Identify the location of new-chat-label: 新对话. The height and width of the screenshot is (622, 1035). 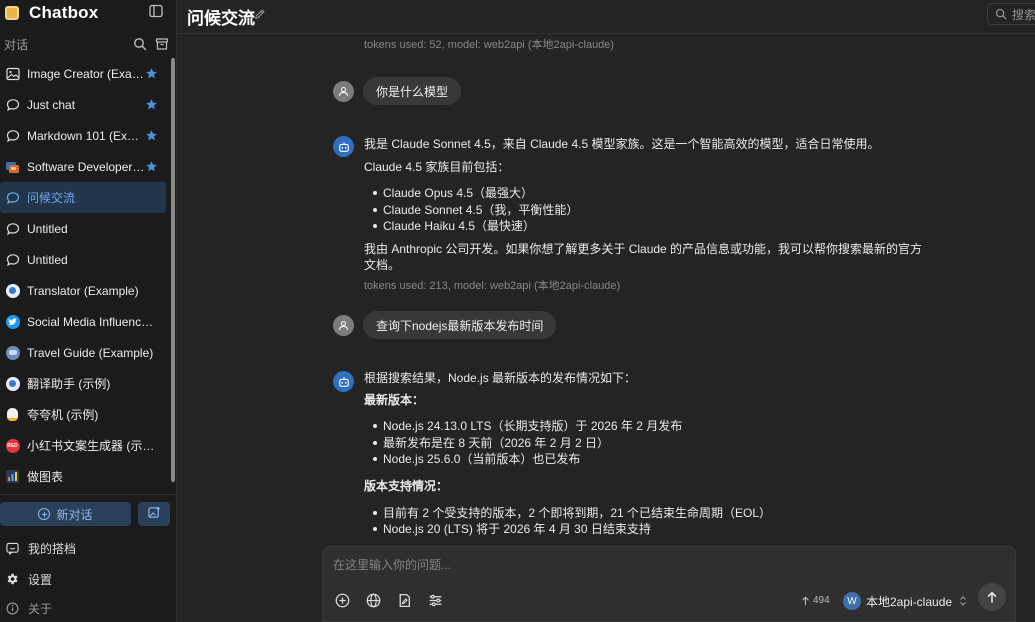
(74, 514).